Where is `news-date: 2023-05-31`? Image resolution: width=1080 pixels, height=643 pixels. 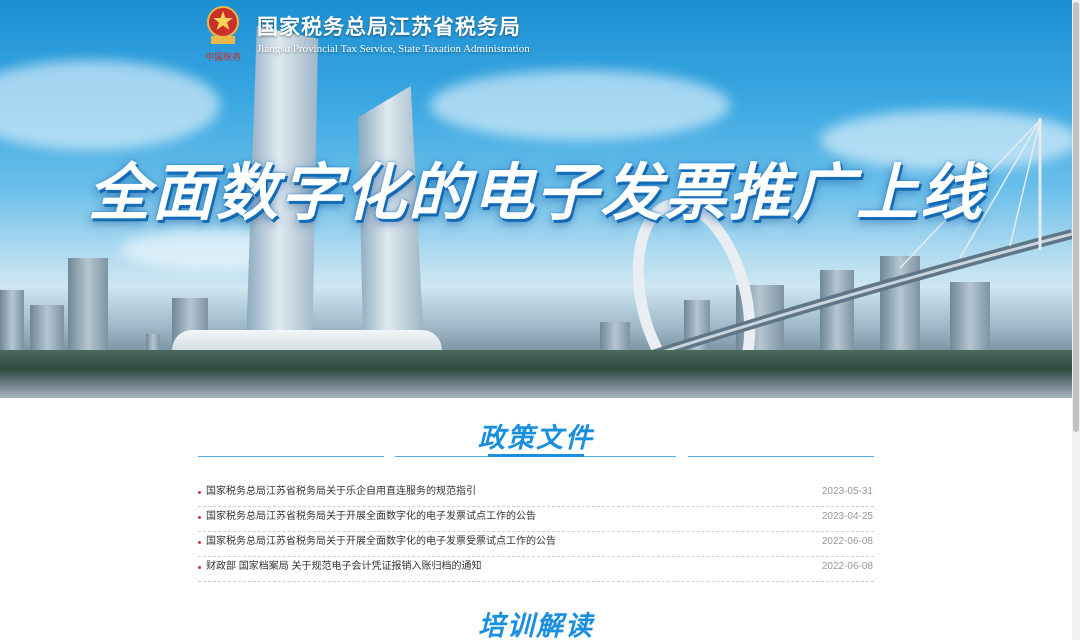 news-date: 2023-05-31 is located at coordinates (847, 491).